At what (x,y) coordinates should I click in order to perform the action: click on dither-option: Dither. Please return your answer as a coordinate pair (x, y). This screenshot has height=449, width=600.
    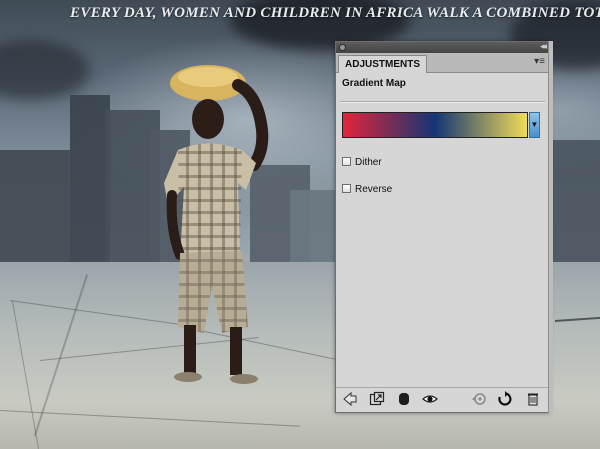
    Looking at the image, I should click on (362, 162).